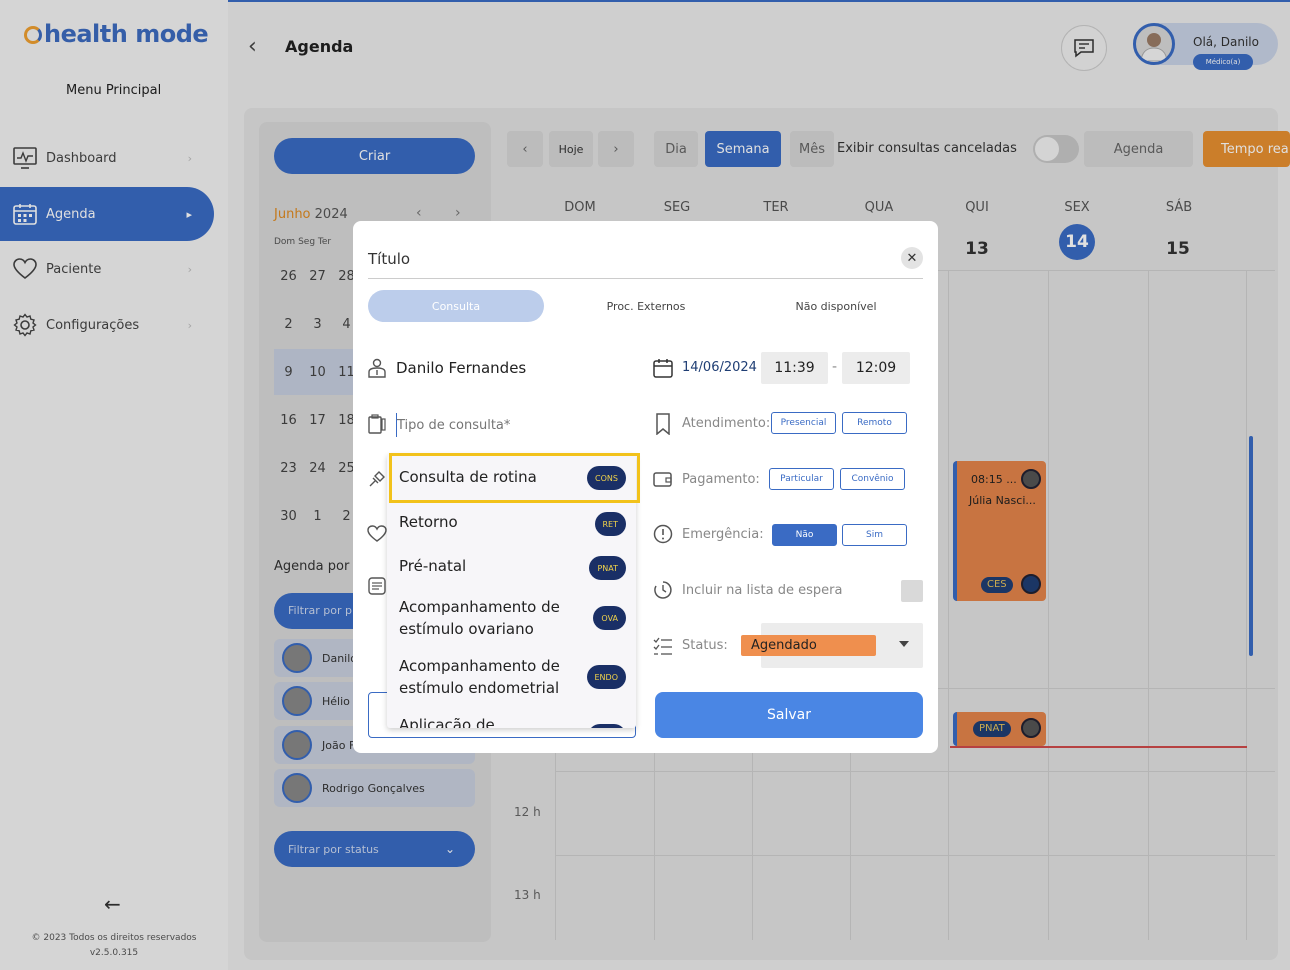 This screenshot has height=970, width=1290. I want to click on dropdown-option: Pré-natal PNAT, so click(511, 568).